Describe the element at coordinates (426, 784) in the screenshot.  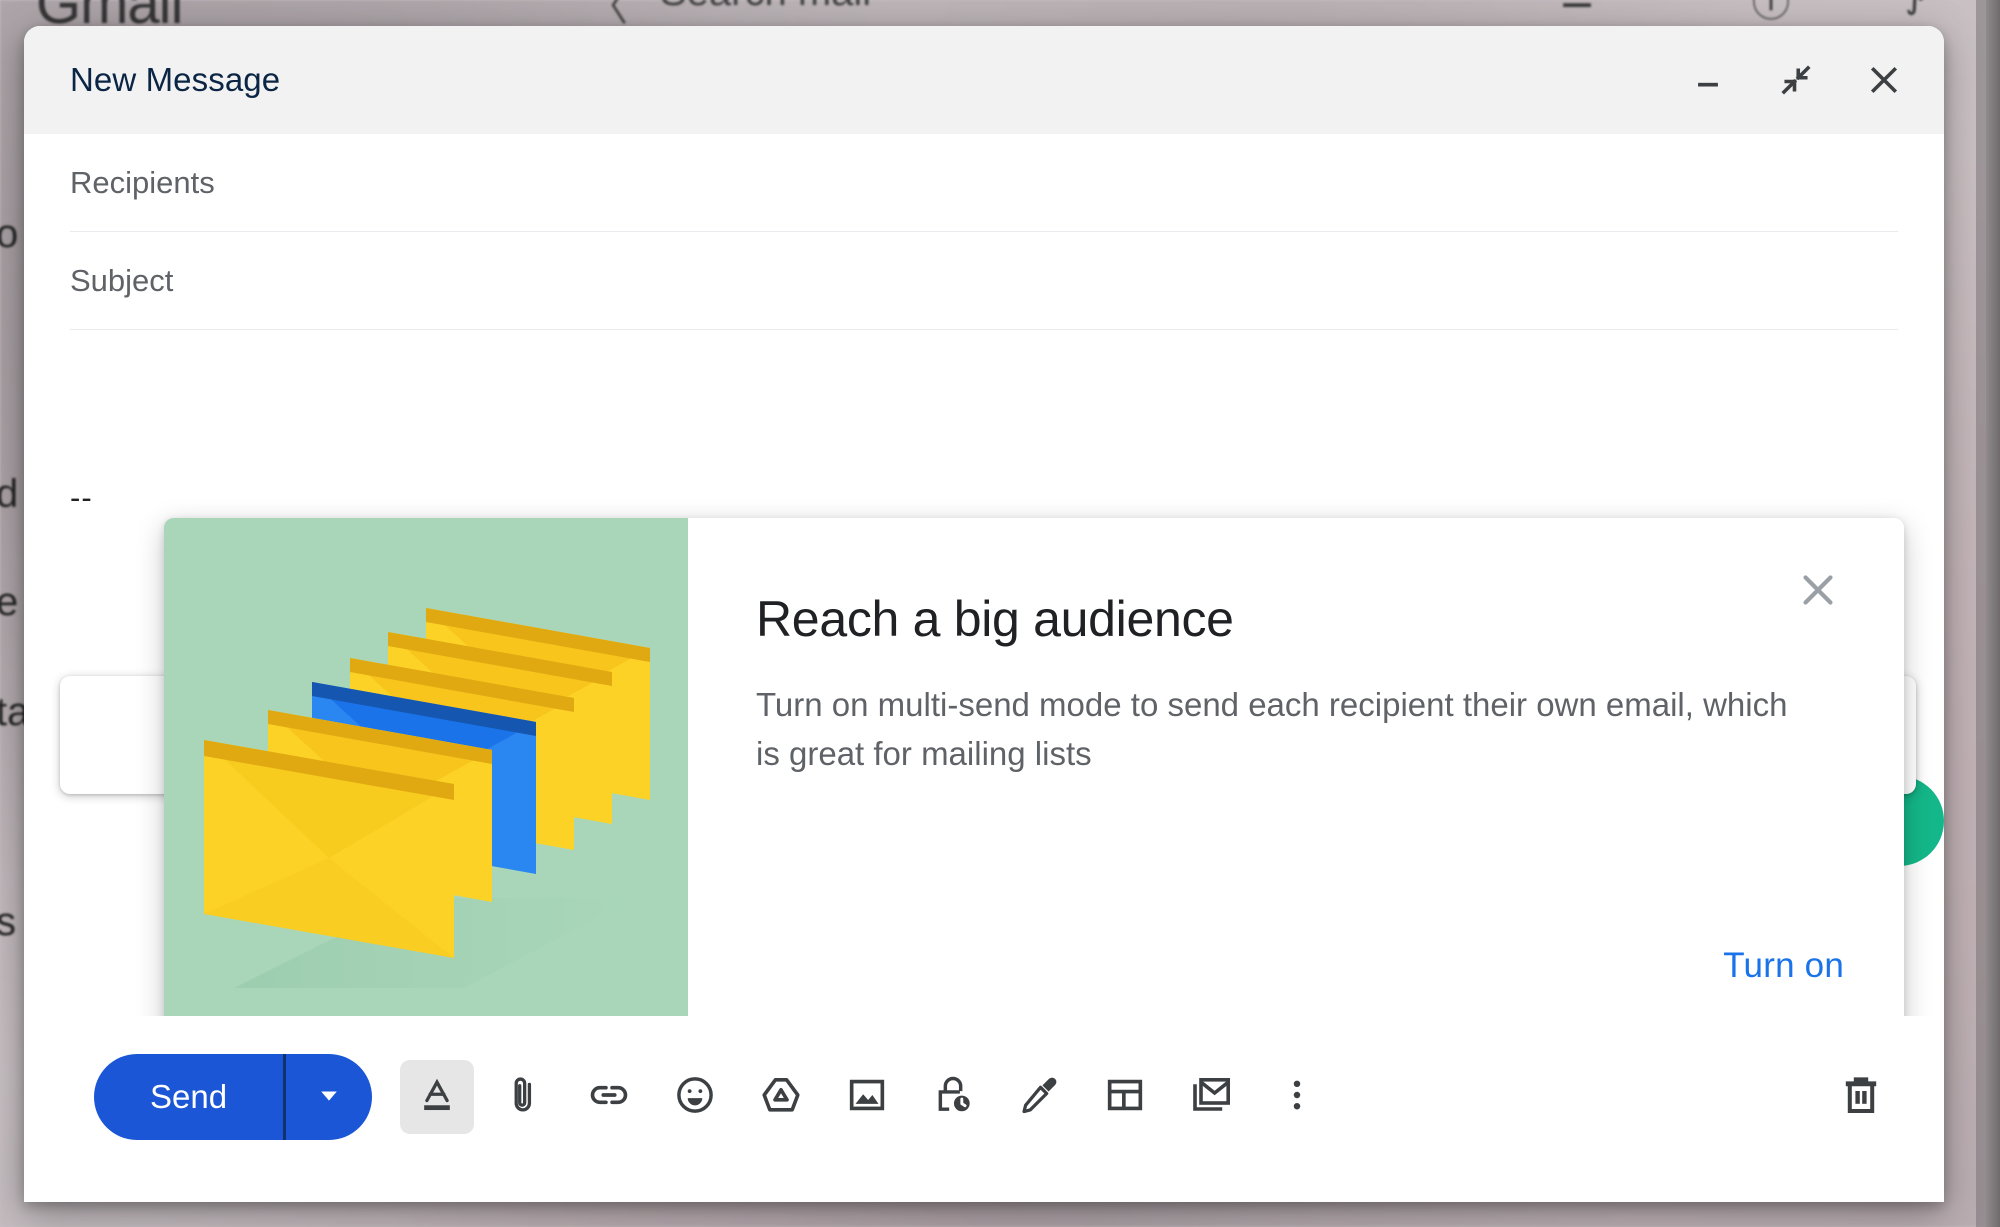
I see `envelopes-illustration` at that location.